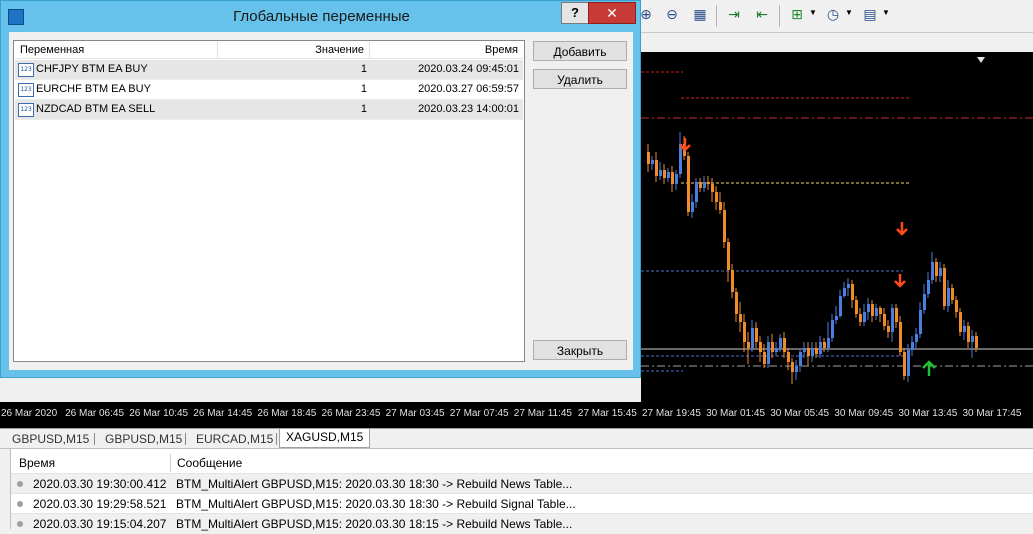 This screenshot has width=1033, height=534. Describe the element at coordinates (415, 413) in the screenshot. I see `time-axis-label: 27 Mar 03:45` at that location.